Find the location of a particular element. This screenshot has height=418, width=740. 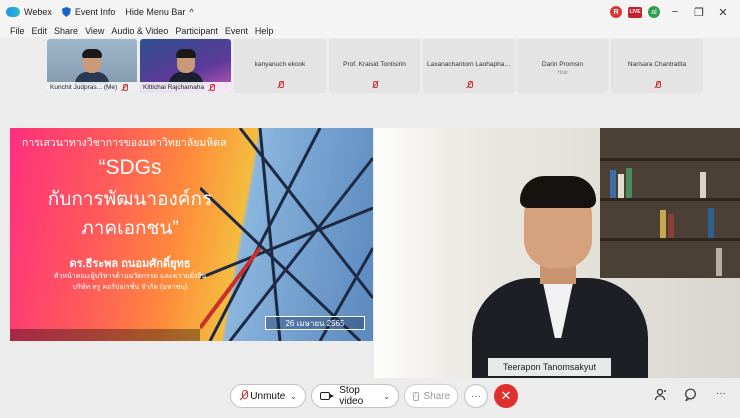

participant-tile: Prof. Kraisid Tontisirin is located at coordinates (374, 66).